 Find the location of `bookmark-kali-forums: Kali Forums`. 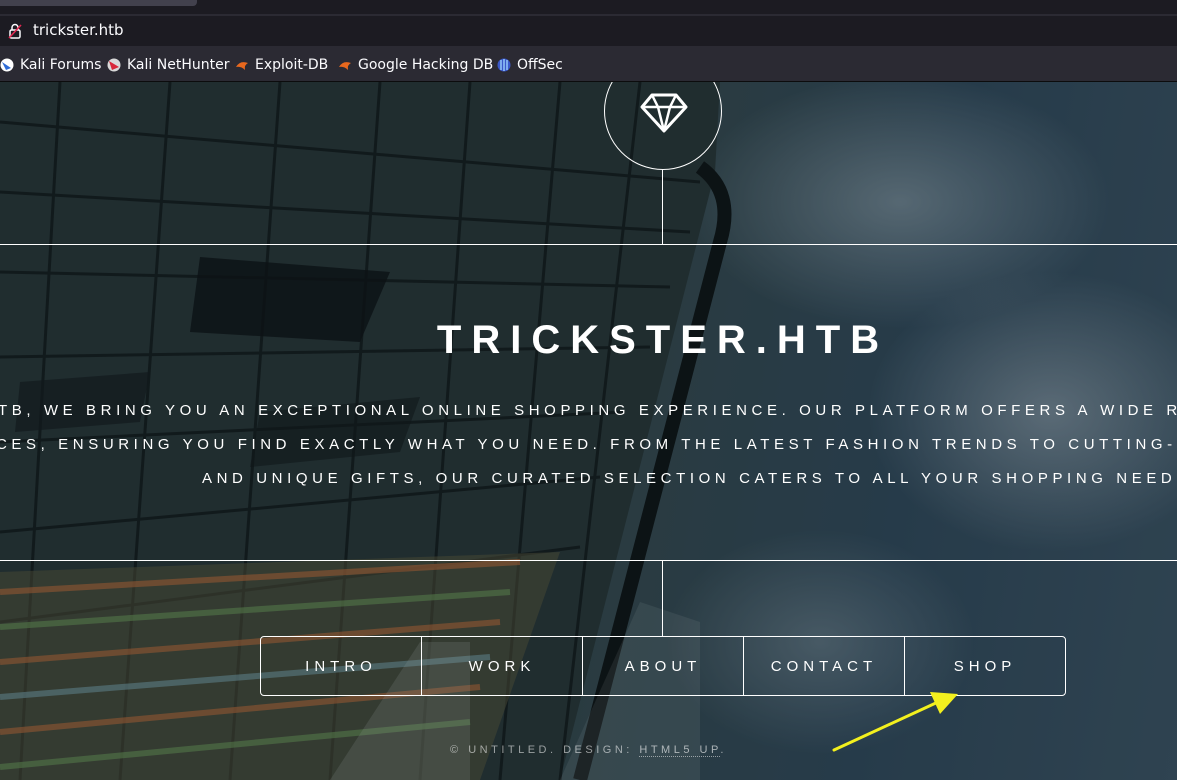

bookmark-kali-forums: Kali Forums is located at coordinates (50, 65).